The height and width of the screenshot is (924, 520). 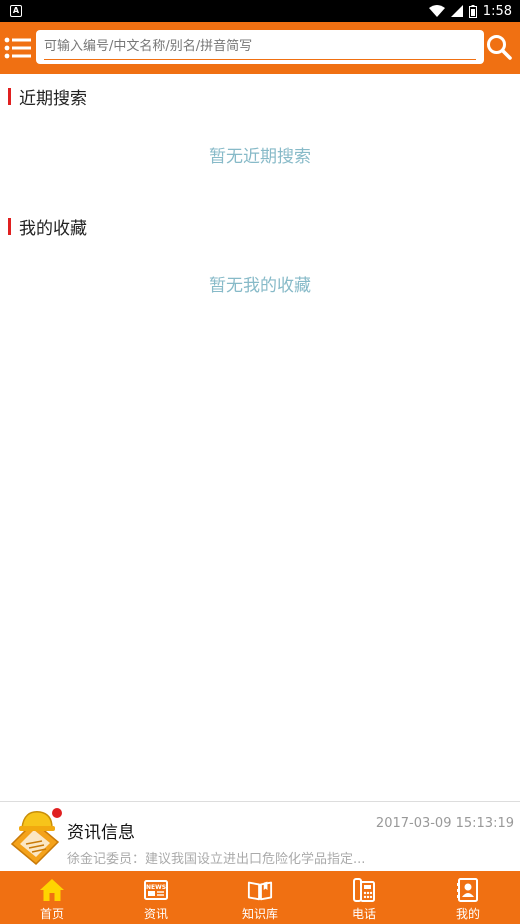 I want to click on search-input, so click(x=260, y=47).